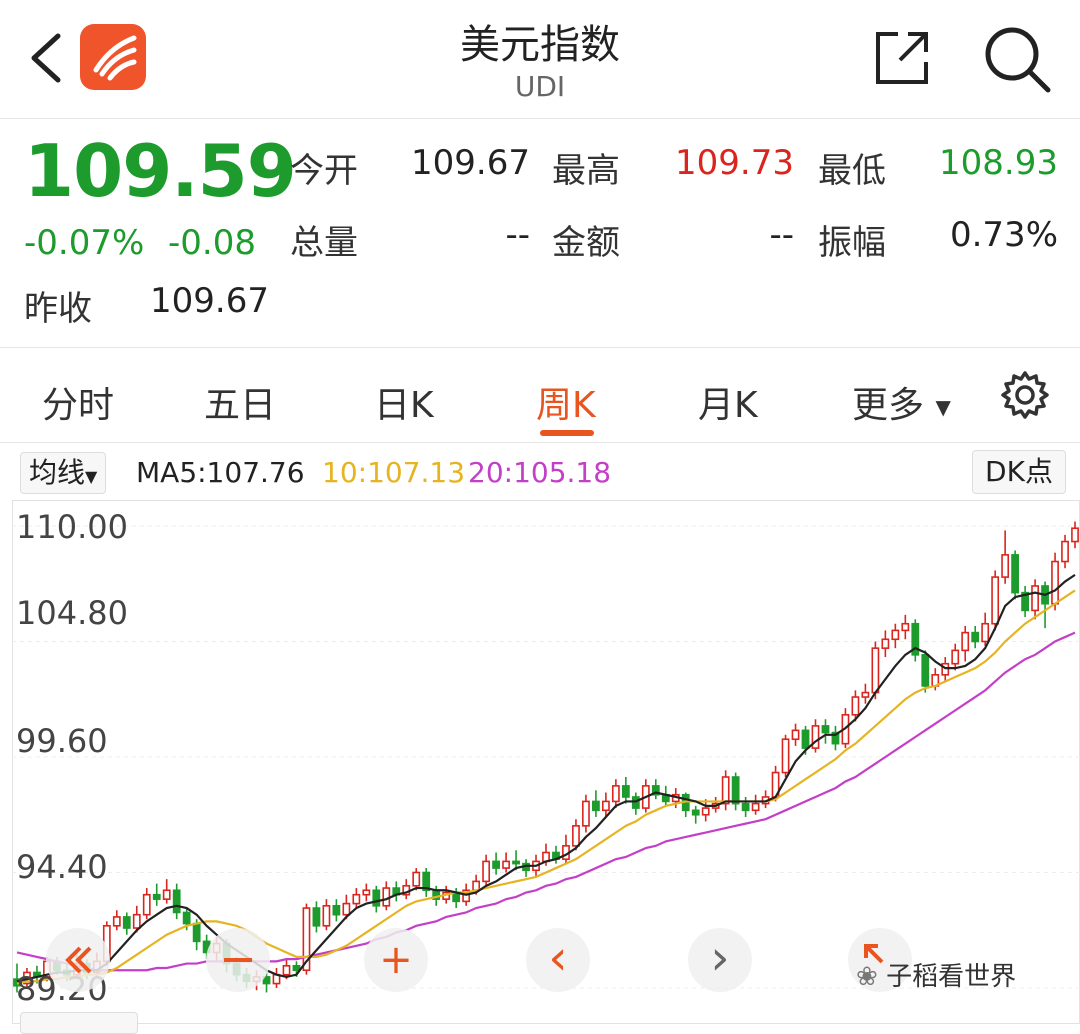 This screenshot has height=1034, width=1080. What do you see at coordinates (1025, 395) in the screenshot?
I see `gear-icon` at bounding box center [1025, 395].